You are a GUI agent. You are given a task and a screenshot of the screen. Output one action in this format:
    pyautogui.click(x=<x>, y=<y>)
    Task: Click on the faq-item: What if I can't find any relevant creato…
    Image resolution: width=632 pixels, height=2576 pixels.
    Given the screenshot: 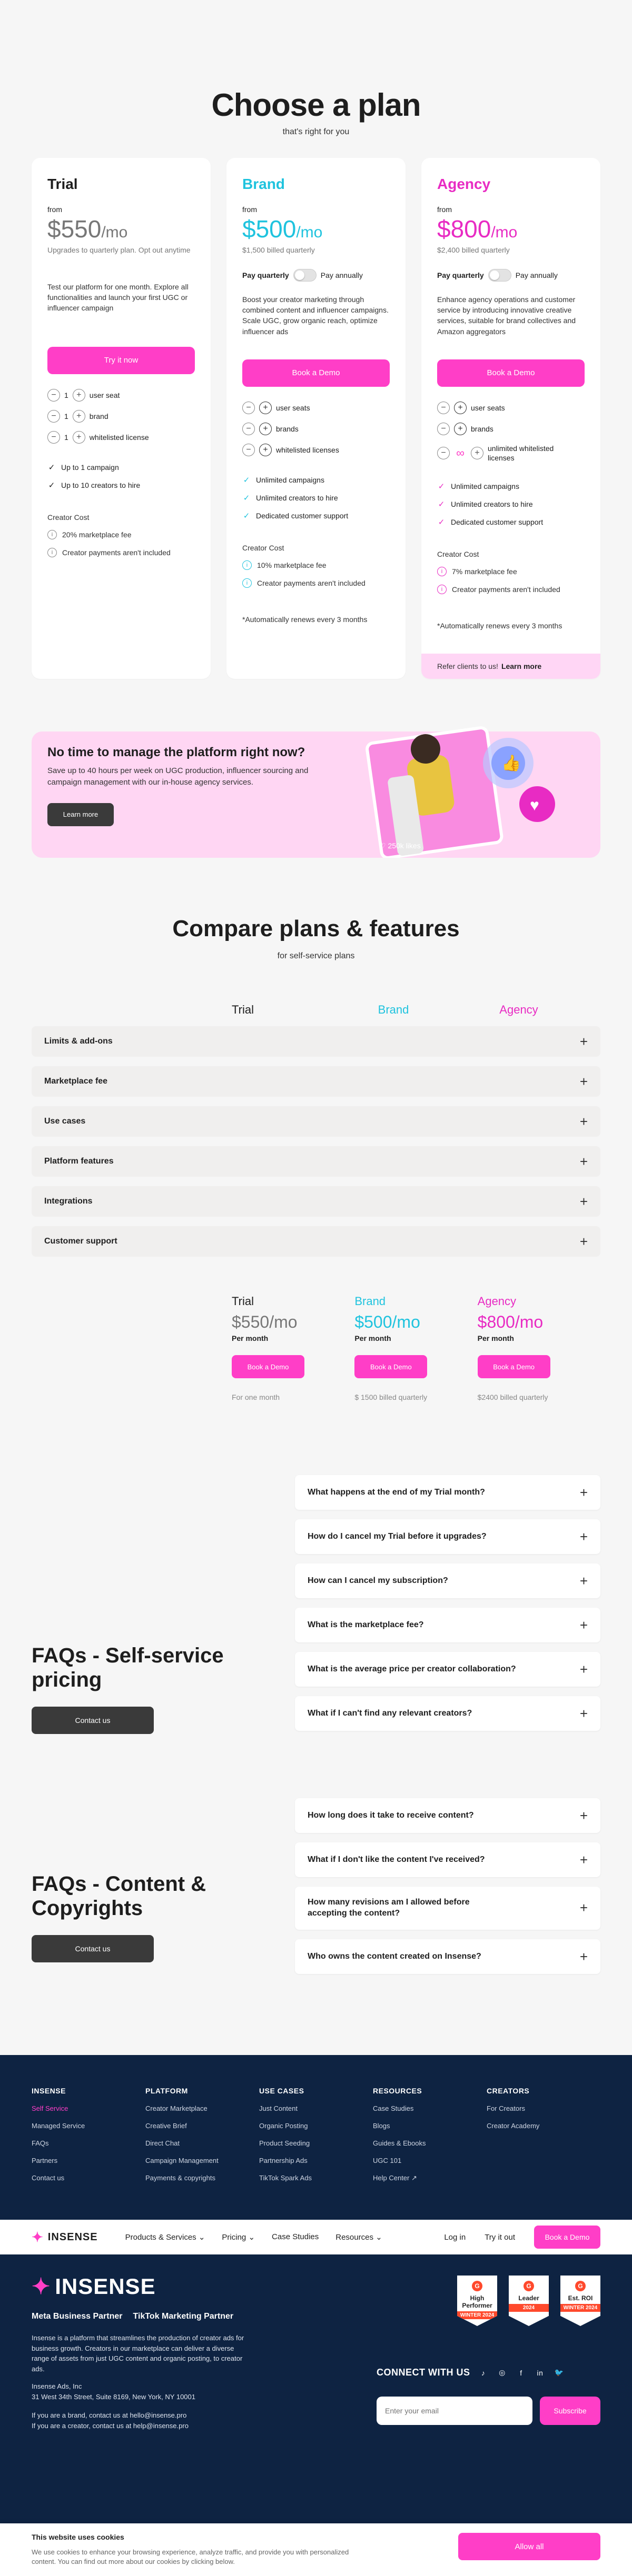 What is the action you would take?
    pyautogui.click(x=447, y=1713)
    